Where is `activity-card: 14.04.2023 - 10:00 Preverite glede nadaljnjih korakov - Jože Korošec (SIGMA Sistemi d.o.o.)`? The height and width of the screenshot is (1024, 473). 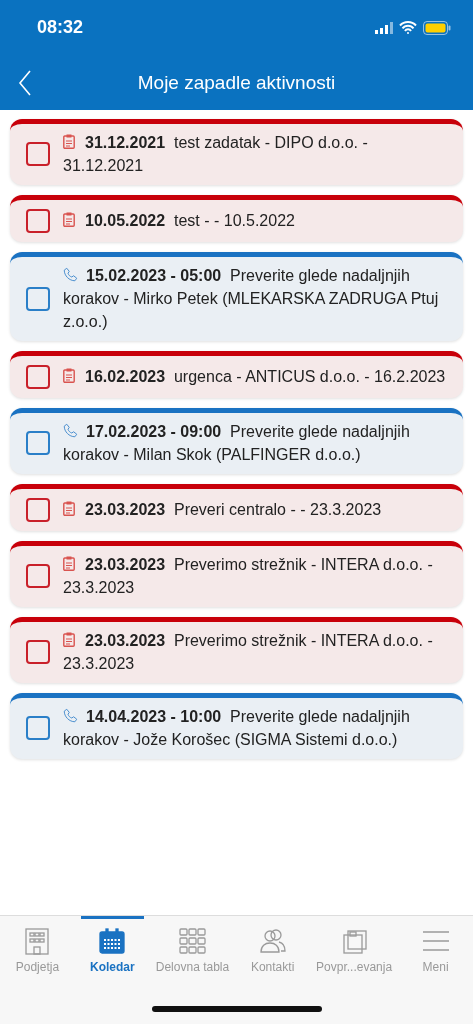
activity-card: 14.04.2023 - 10:00 Preverite glede nadaljnjih korakov - Jože Korošec (SIGMA Sistemi d.o.o.) is located at coordinates (236, 726).